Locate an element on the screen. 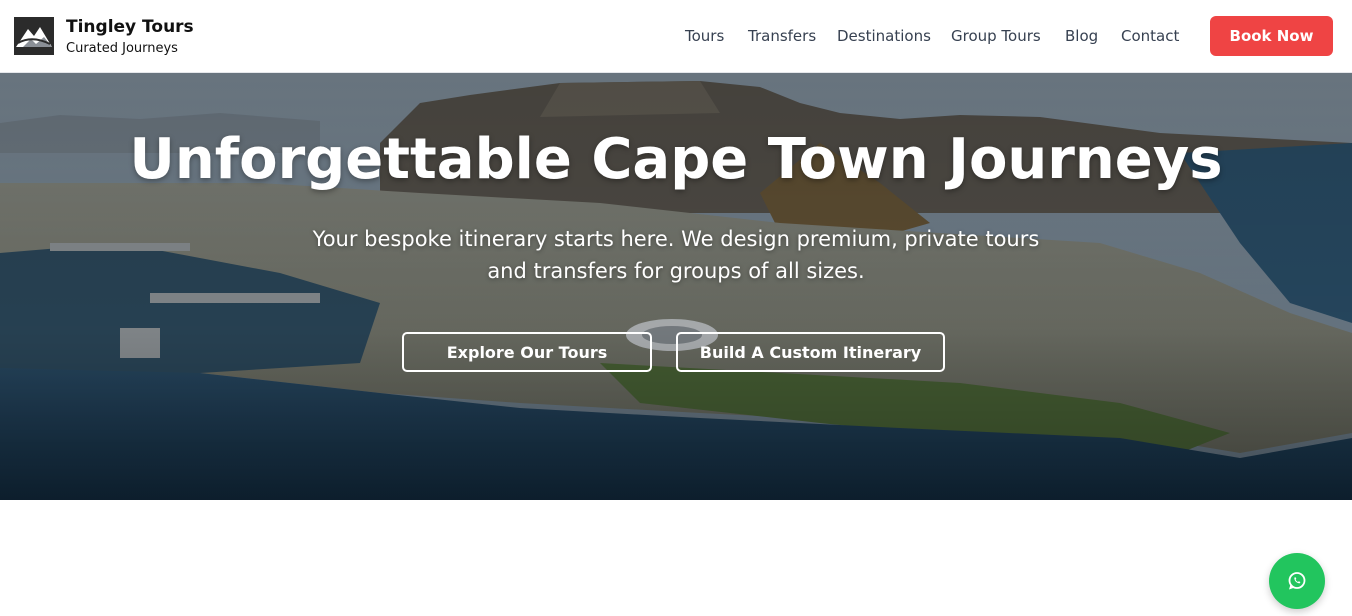 This screenshot has height=616, width=1352. explore-tours-button: Explore Our Tours is located at coordinates (527, 352).